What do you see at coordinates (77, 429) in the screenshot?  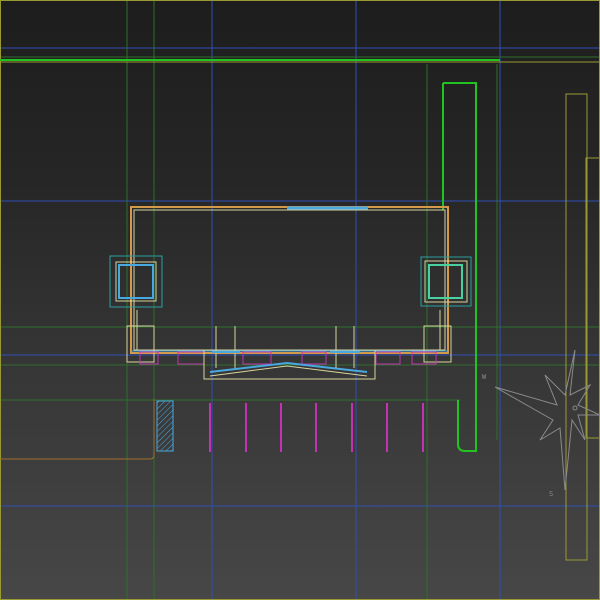 I see `road-outline` at bounding box center [77, 429].